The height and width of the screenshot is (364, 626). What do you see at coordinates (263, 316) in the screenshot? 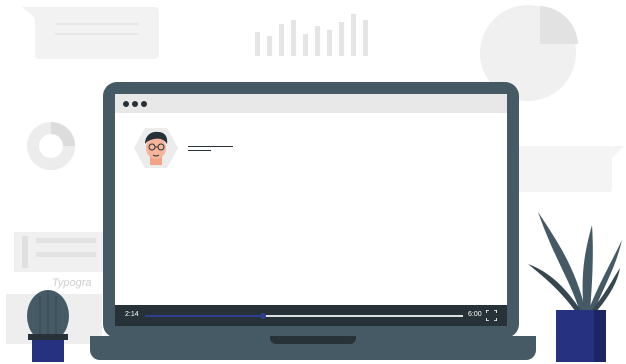
I see `seek-handle` at bounding box center [263, 316].